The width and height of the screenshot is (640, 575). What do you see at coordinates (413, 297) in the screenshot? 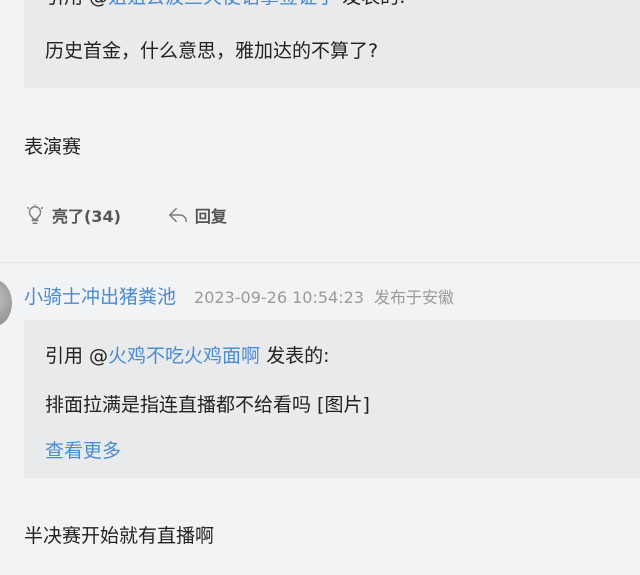
I see `post-location: 发布于安徽` at bounding box center [413, 297].